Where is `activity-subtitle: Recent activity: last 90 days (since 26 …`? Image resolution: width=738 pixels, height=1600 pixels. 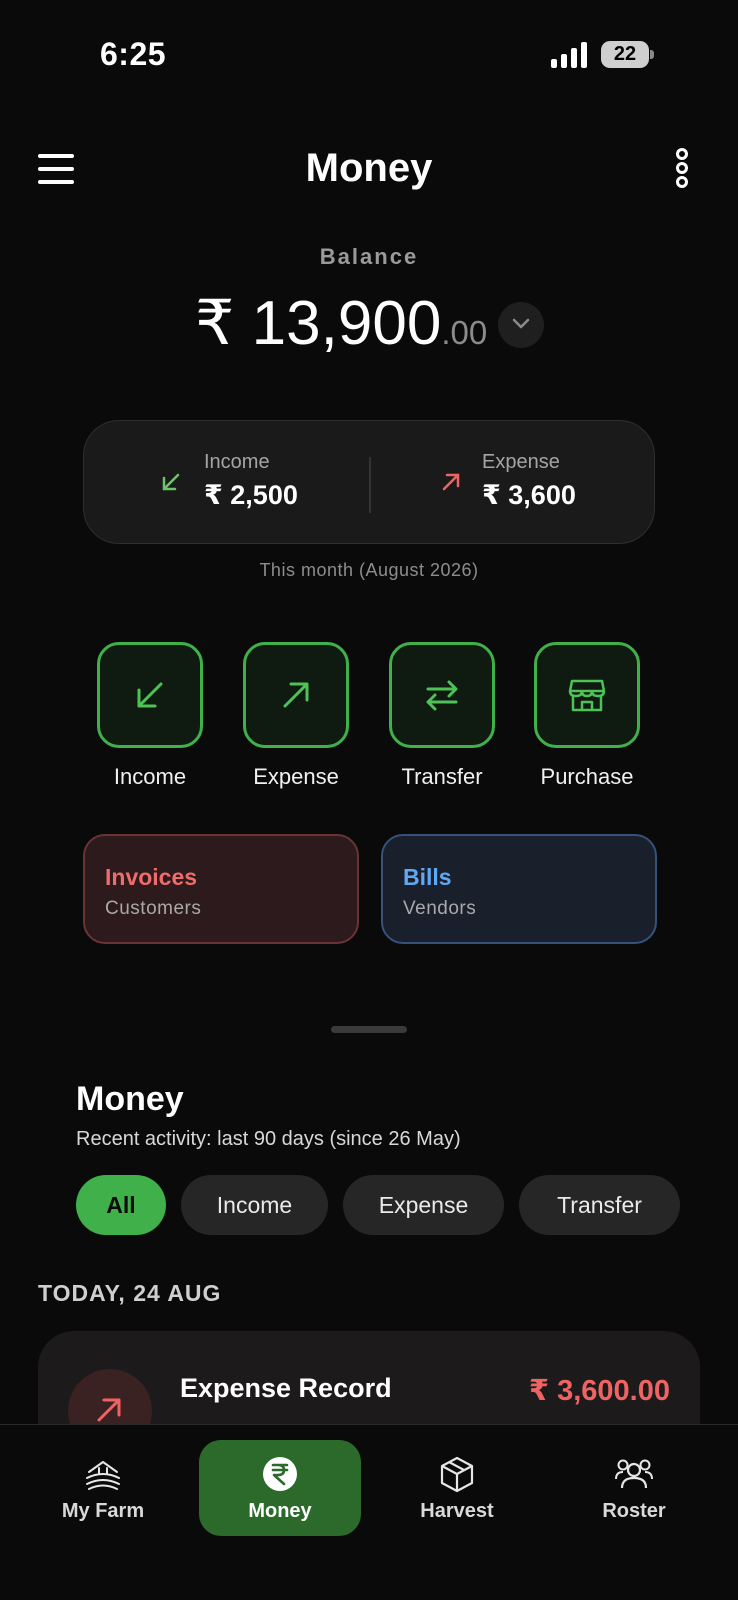
activity-subtitle: Recent activity: last 90 days (since 26 … is located at coordinates (268, 1139).